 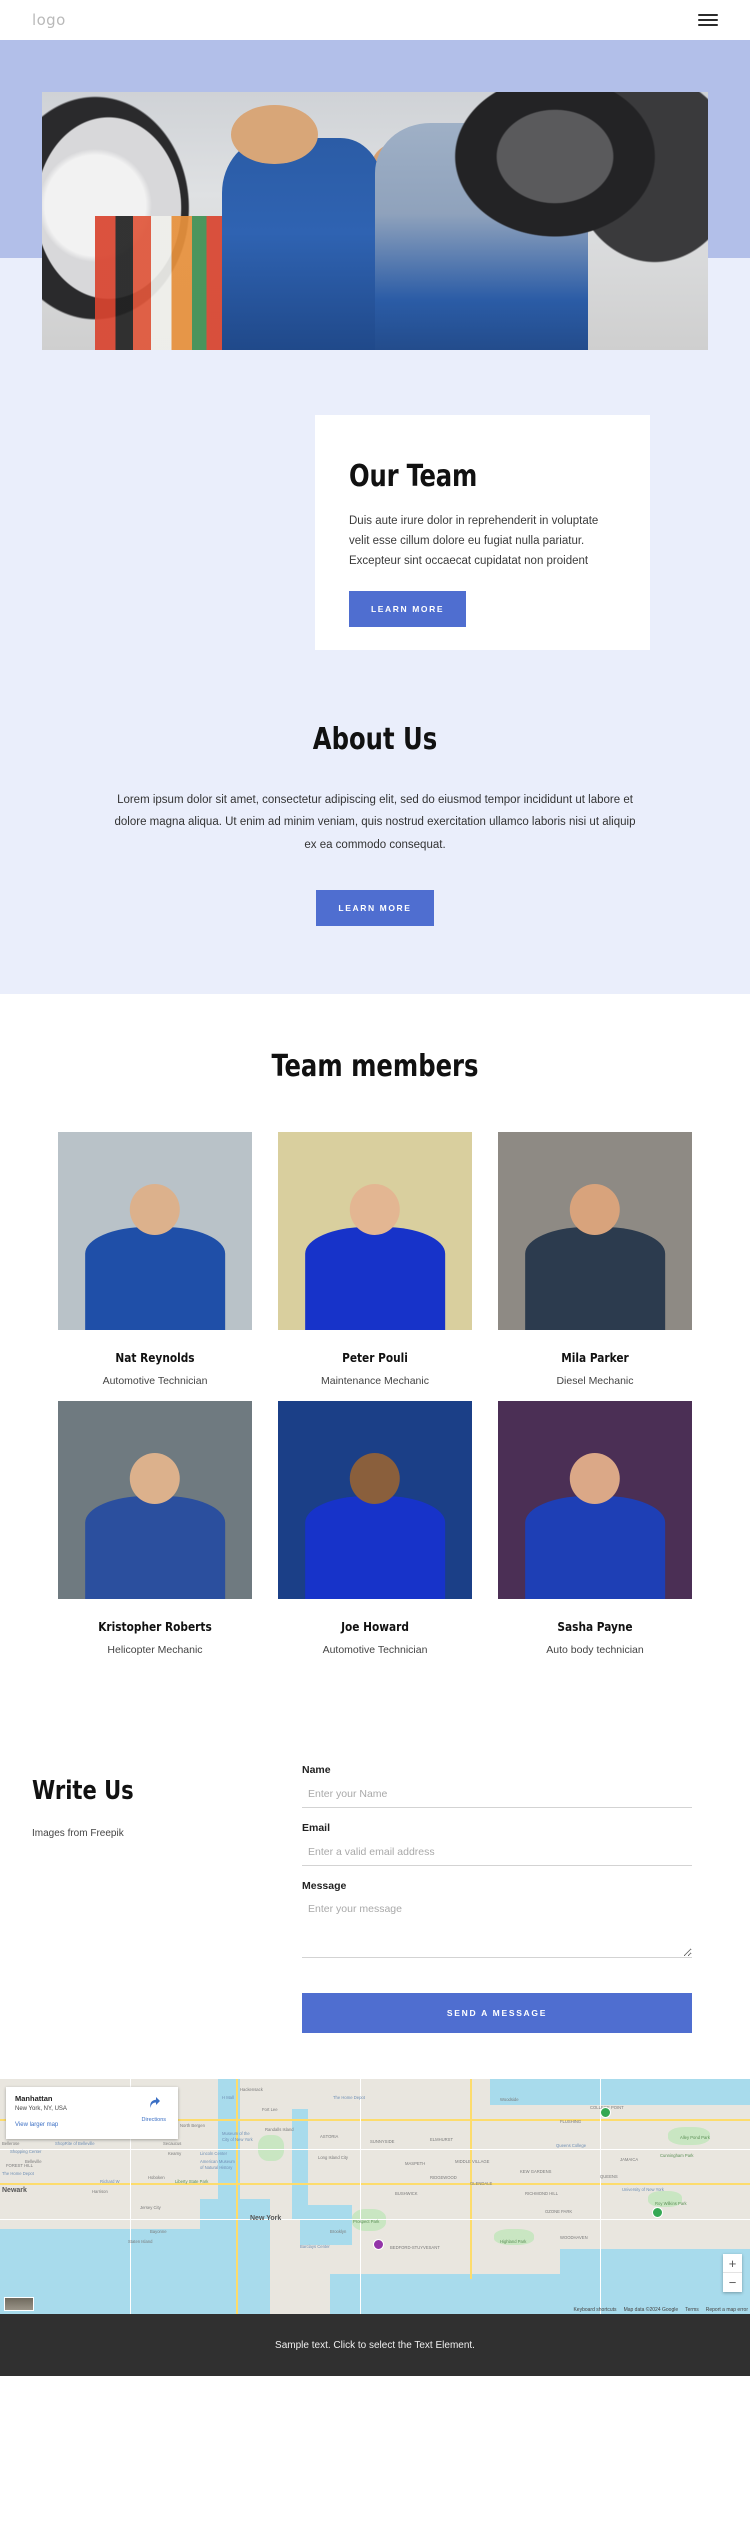 What do you see at coordinates (443, 2178) in the screenshot?
I see `map-place-label: RIDGEWOOD` at bounding box center [443, 2178].